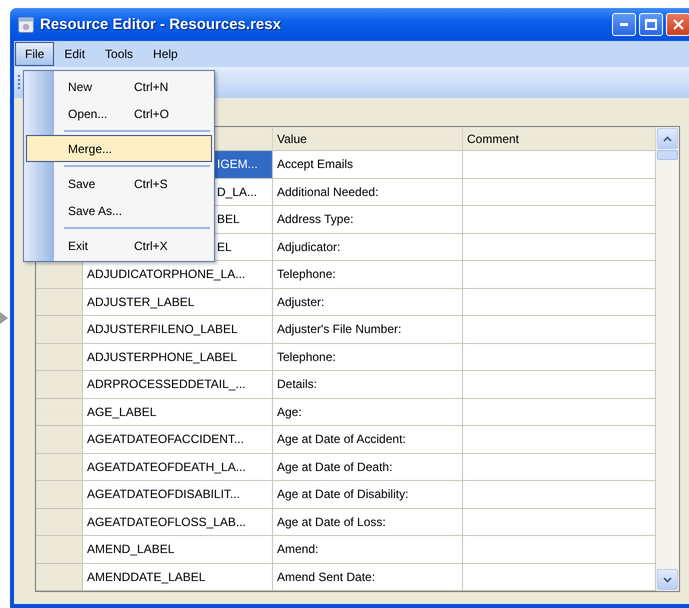 The height and width of the screenshot is (608, 689). Describe the element at coordinates (368, 577) in the screenshot. I see `table-cell: Amend Sent Date:` at that location.